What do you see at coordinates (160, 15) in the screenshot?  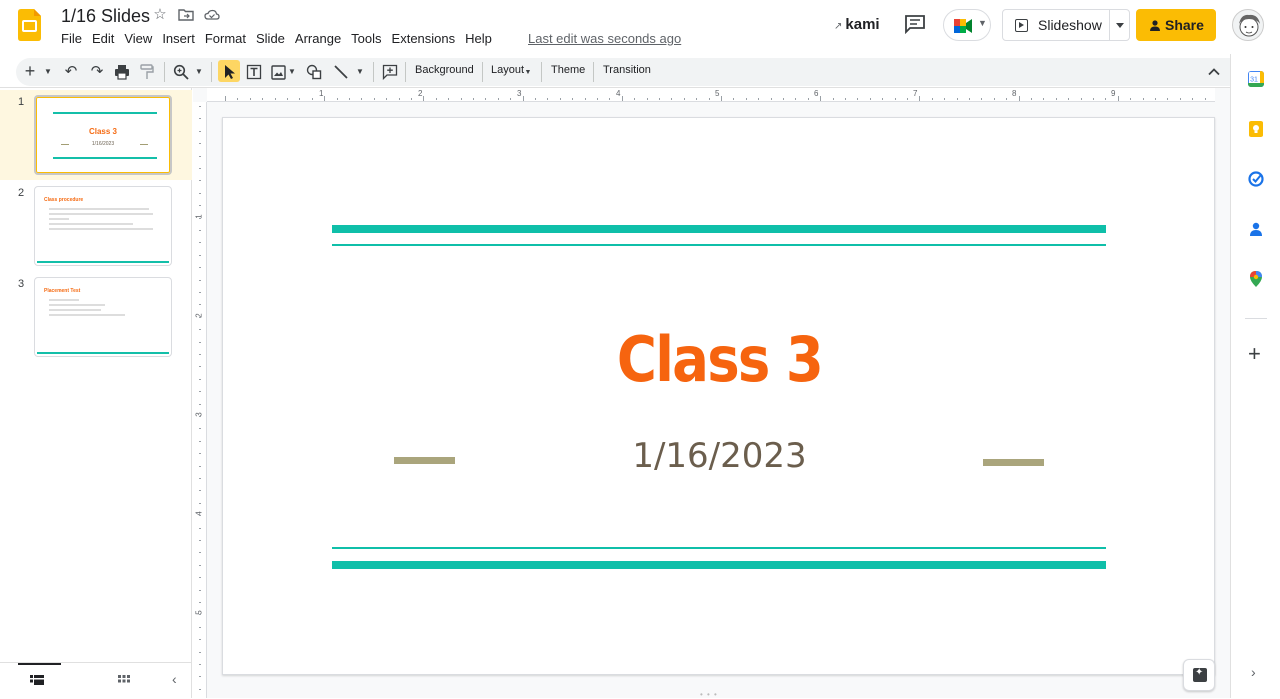 I see `star-icon: ☆` at bounding box center [160, 15].